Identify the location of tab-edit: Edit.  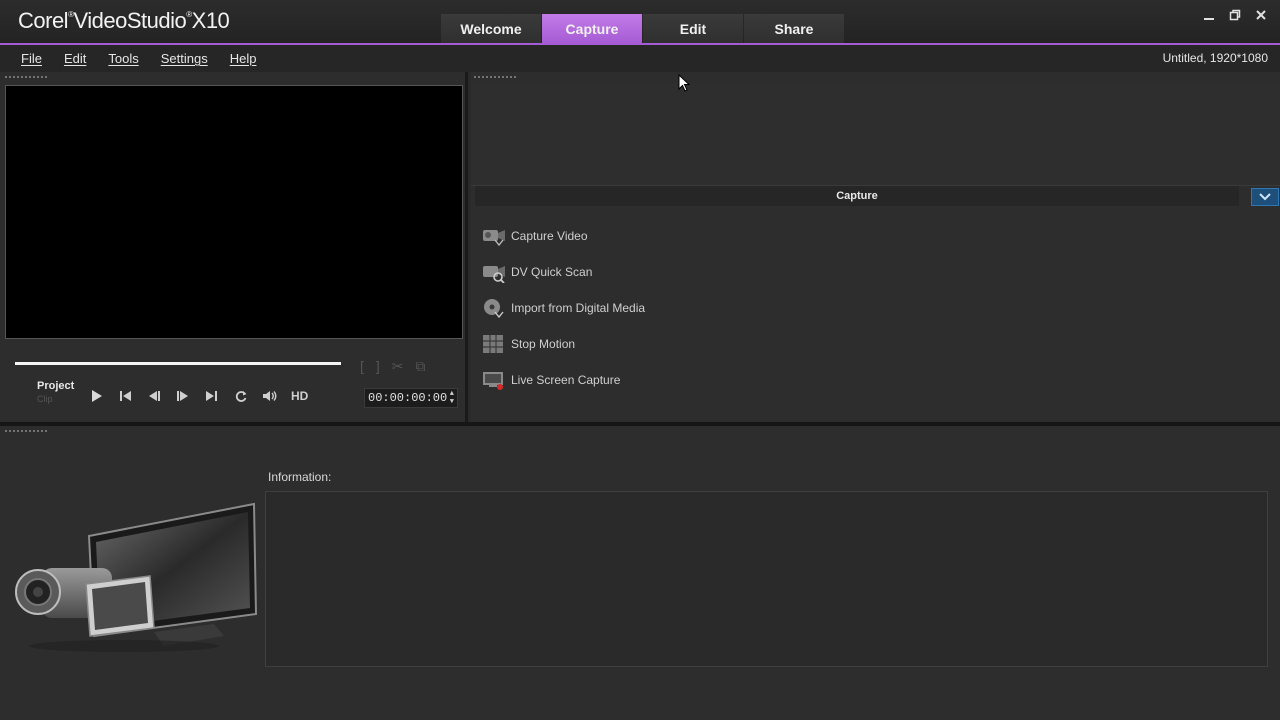
(693, 29).